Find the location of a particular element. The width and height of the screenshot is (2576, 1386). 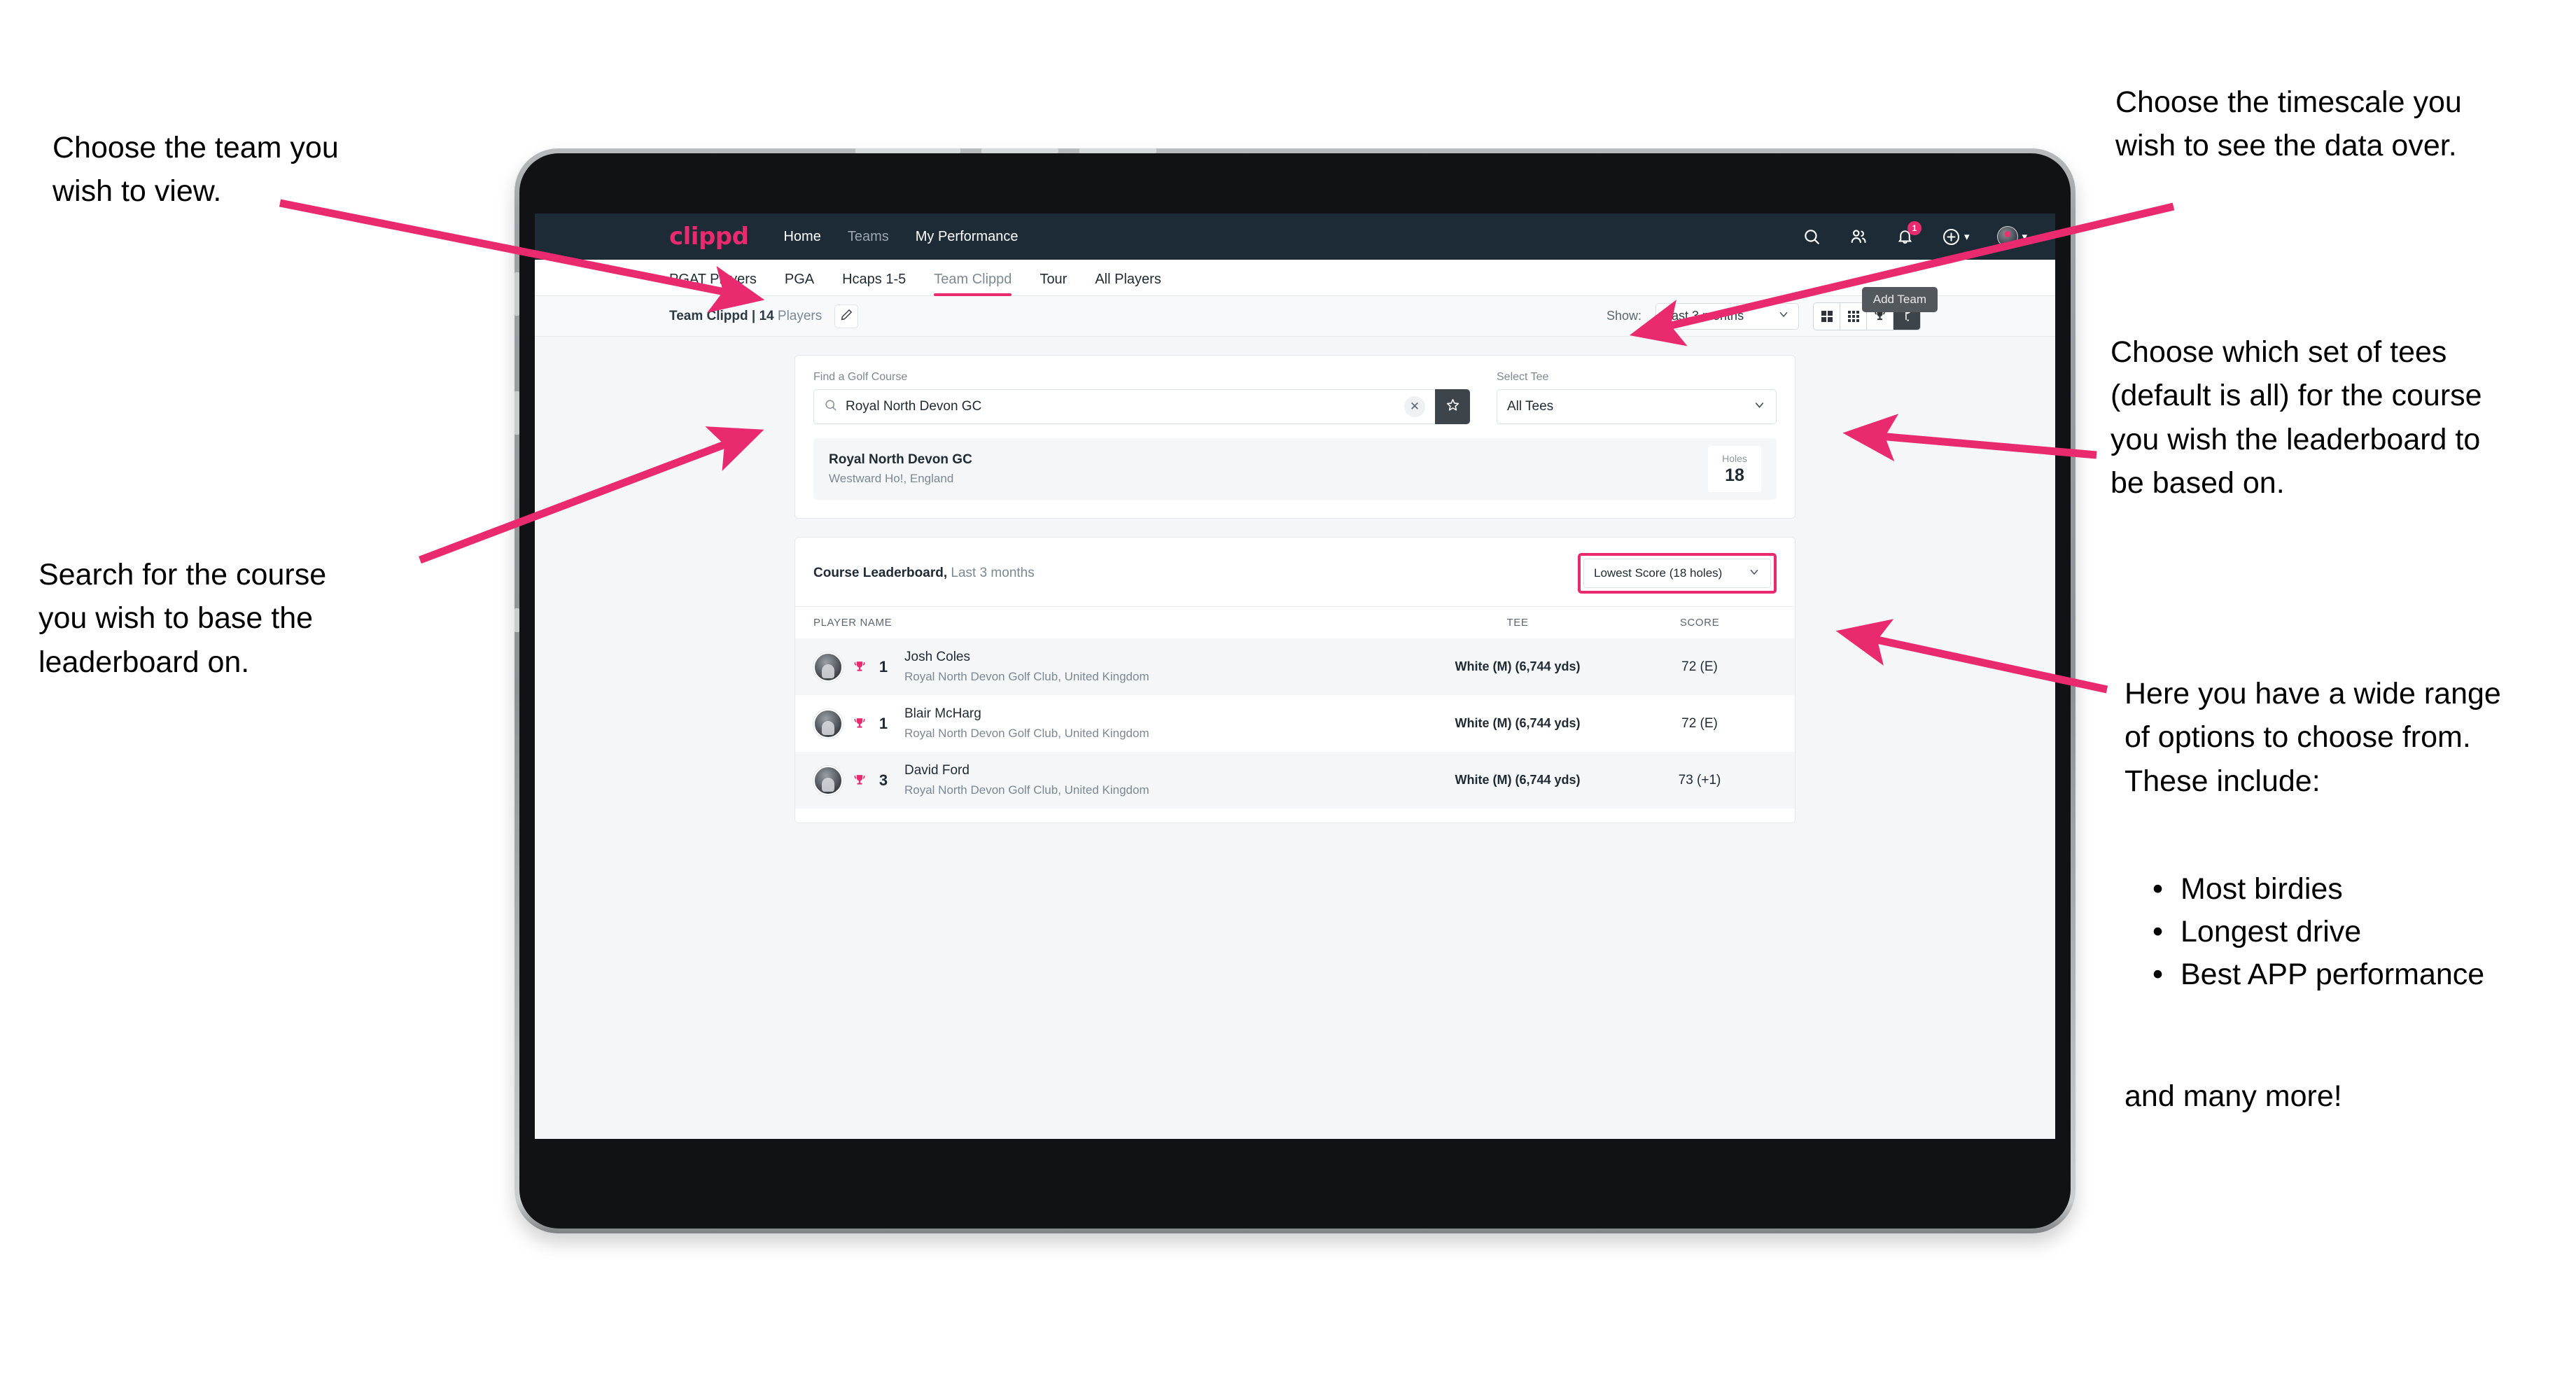

favorite-button is located at coordinates (1452, 406).